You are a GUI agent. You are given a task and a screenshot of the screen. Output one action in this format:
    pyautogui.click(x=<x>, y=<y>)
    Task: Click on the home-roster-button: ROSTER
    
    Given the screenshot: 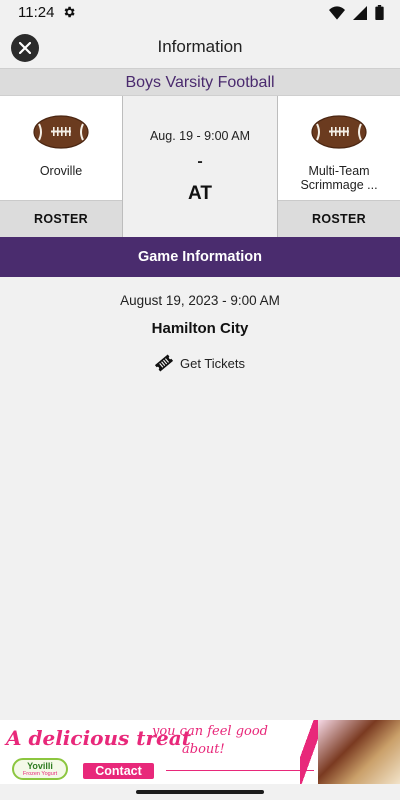 What is the action you would take?
    pyautogui.click(x=61, y=218)
    